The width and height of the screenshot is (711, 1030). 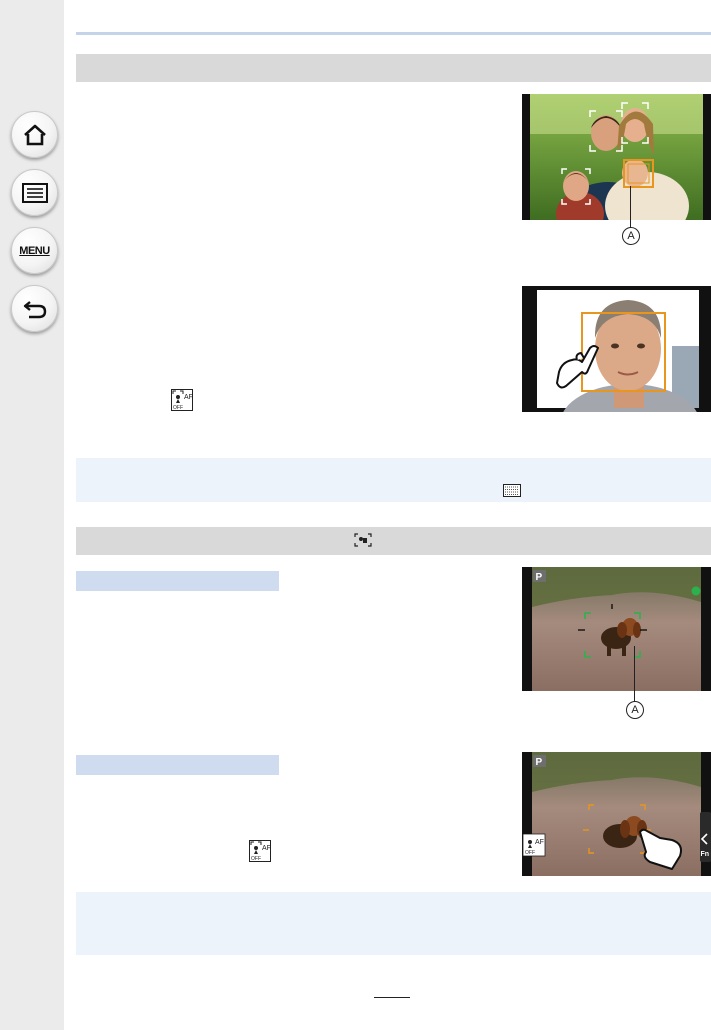 I want to click on dog-touch-image: P AF OFF Fn, so click(x=616, y=814).